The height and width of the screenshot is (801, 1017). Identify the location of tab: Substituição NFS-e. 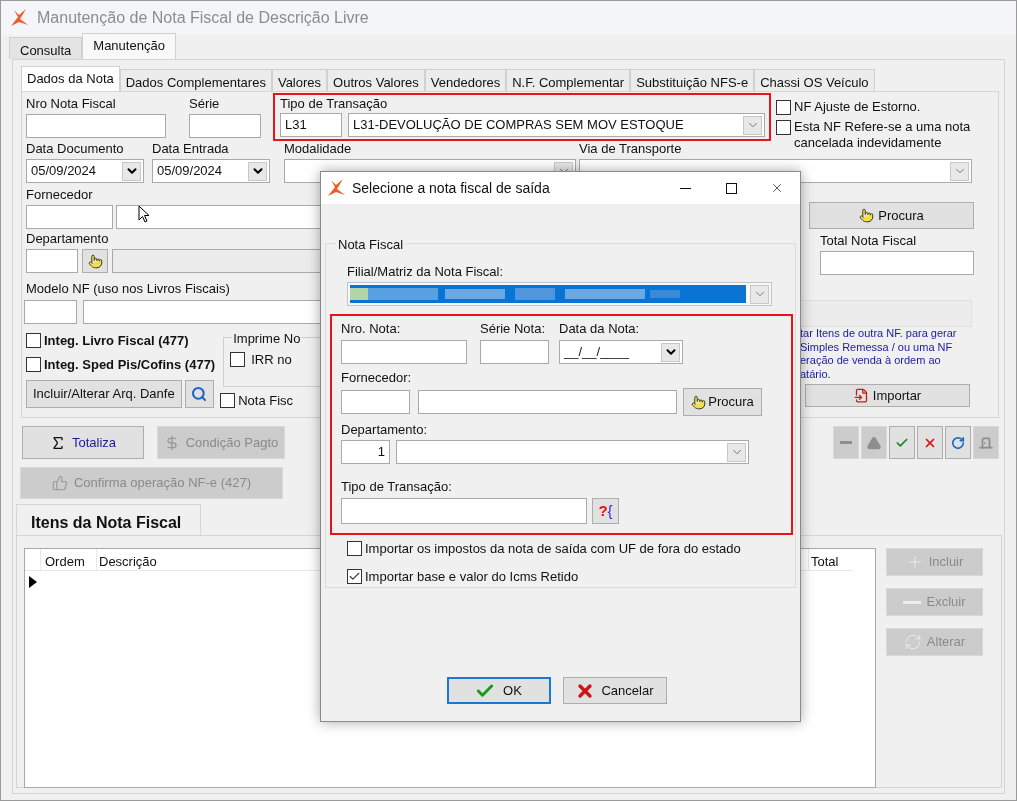
(692, 80).